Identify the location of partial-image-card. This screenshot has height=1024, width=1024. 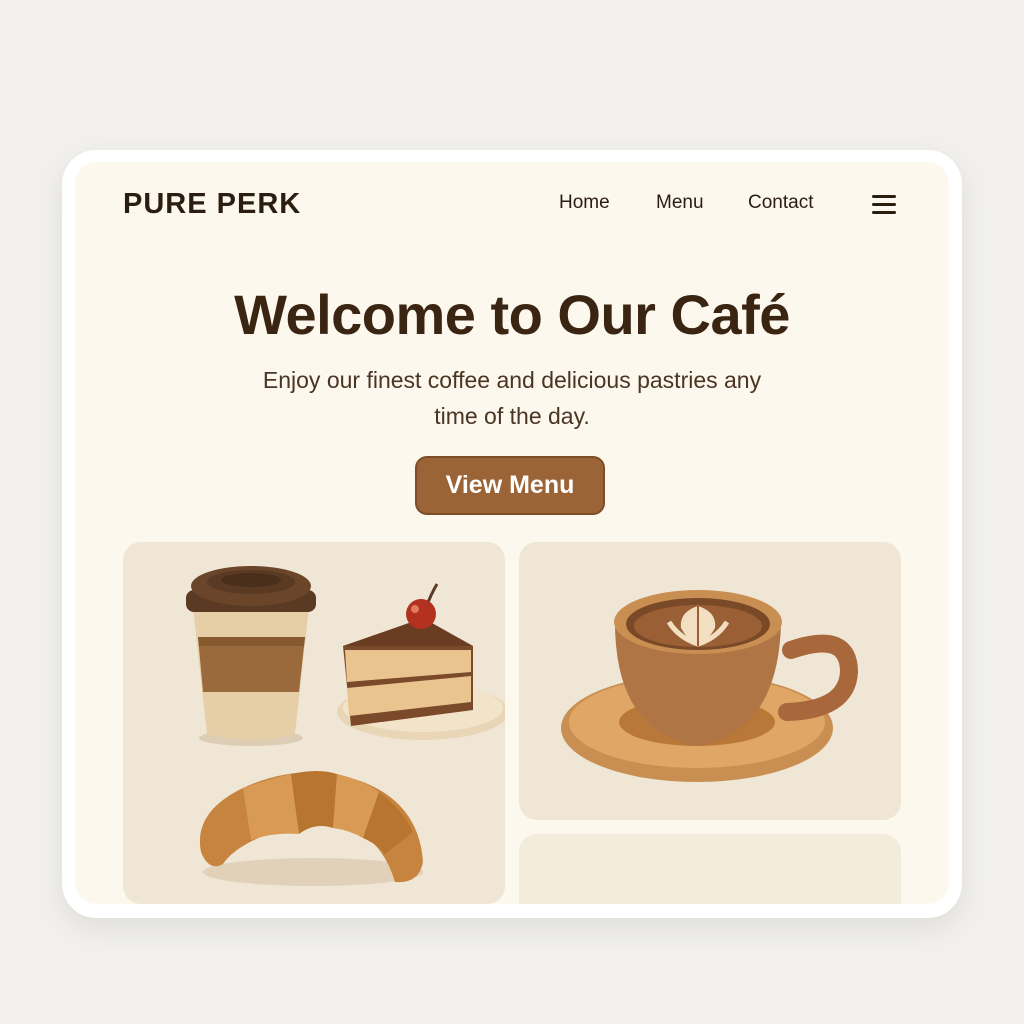
(710, 869).